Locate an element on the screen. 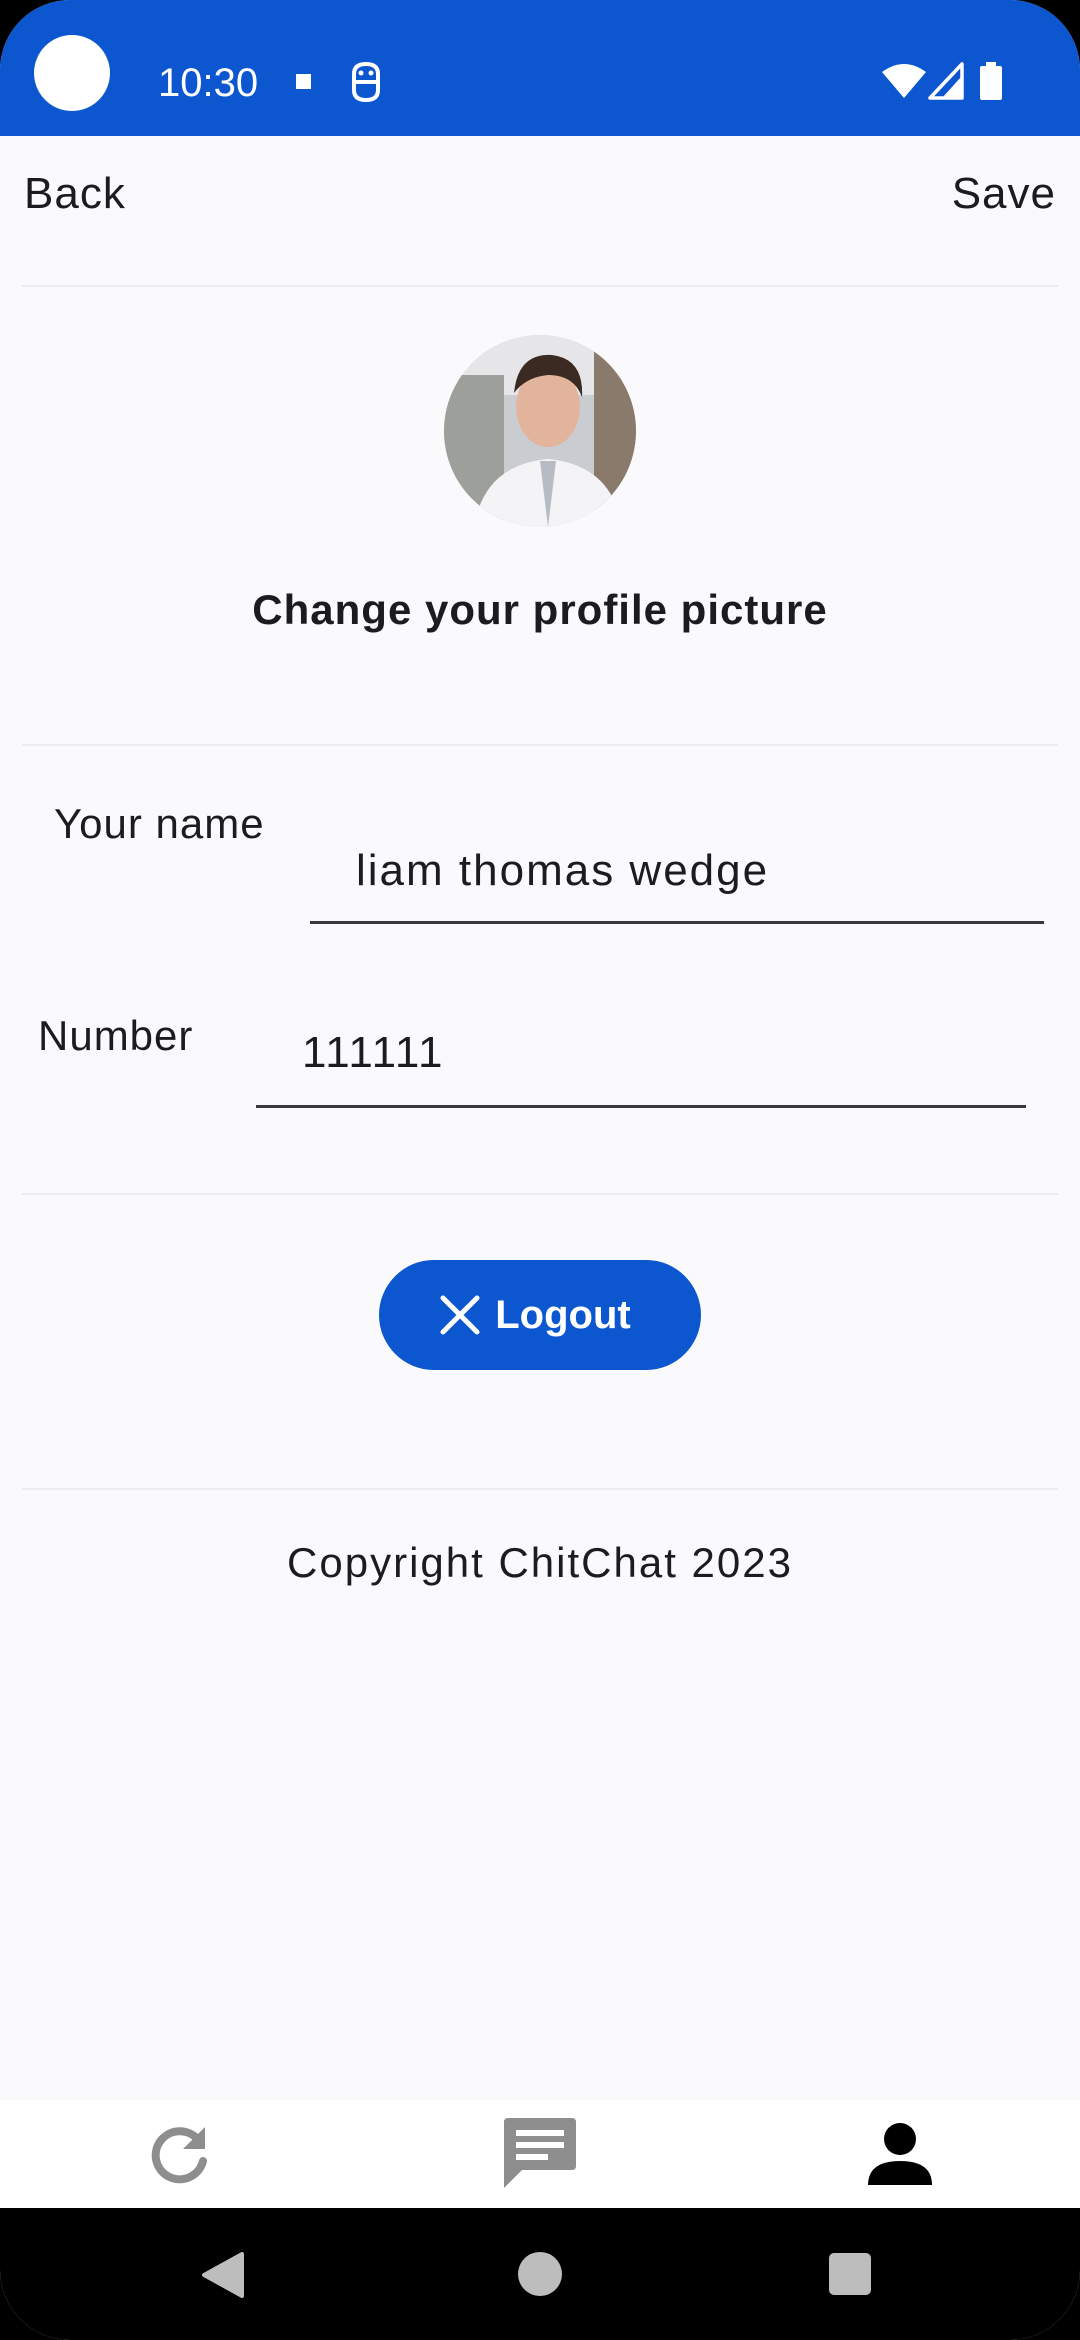 This screenshot has height=2340, width=1080. battery-icon is located at coordinates (991, 81).